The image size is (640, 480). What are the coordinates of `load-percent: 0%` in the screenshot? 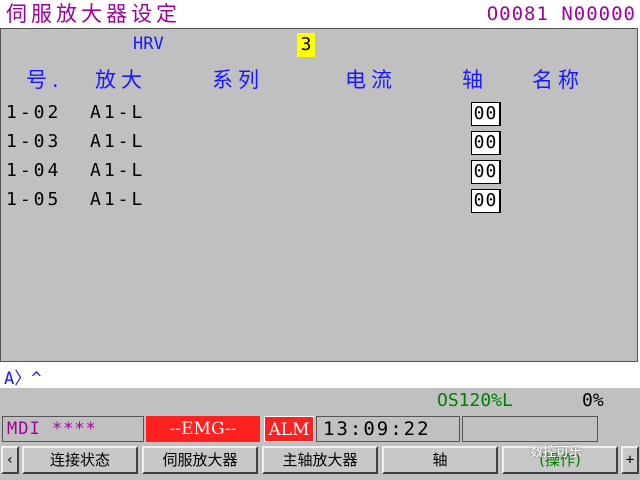 It's located at (593, 400).